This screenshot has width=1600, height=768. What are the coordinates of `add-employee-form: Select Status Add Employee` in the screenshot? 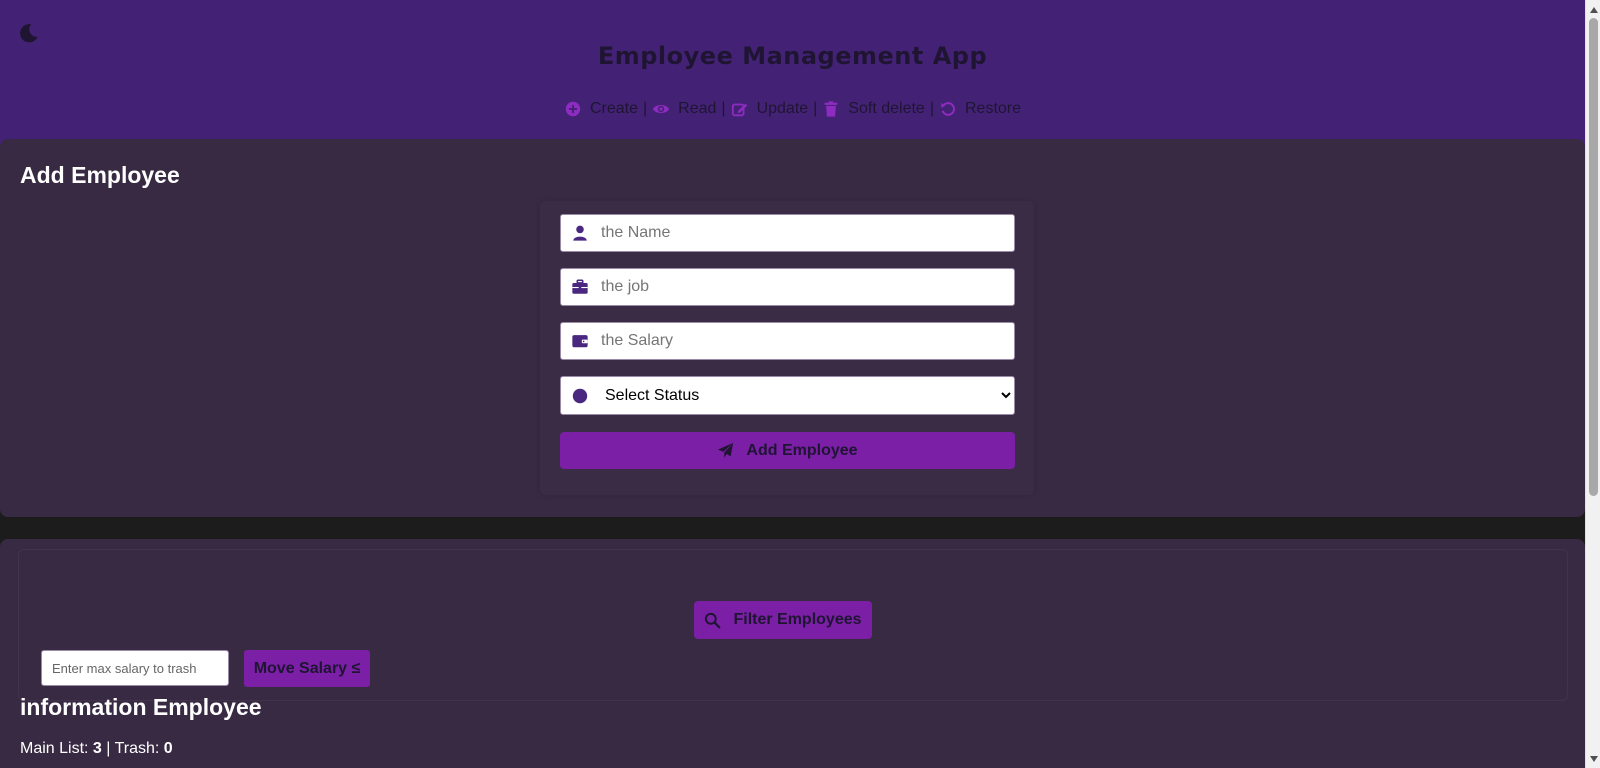 It's located at (787, 348).